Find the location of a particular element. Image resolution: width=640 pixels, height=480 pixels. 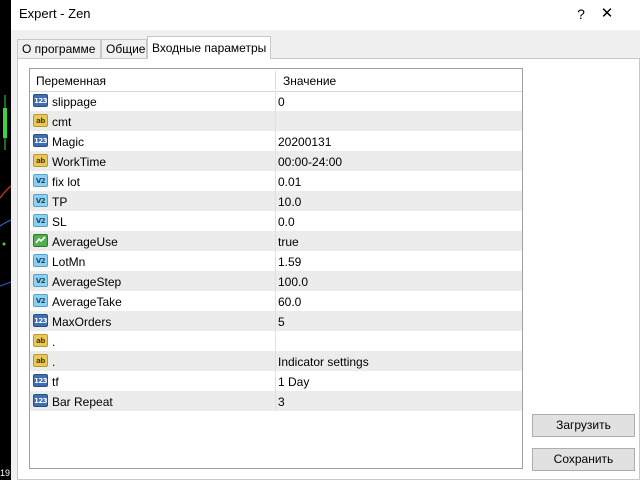

parameter-name: WorkTime is located at coordinates (79, 162).